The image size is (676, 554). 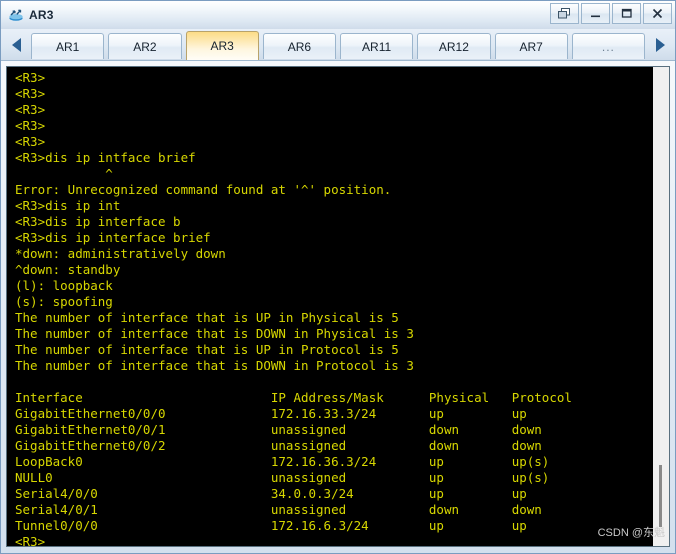 I want to click on tab-label: AR3, so click(x=222, y=46).